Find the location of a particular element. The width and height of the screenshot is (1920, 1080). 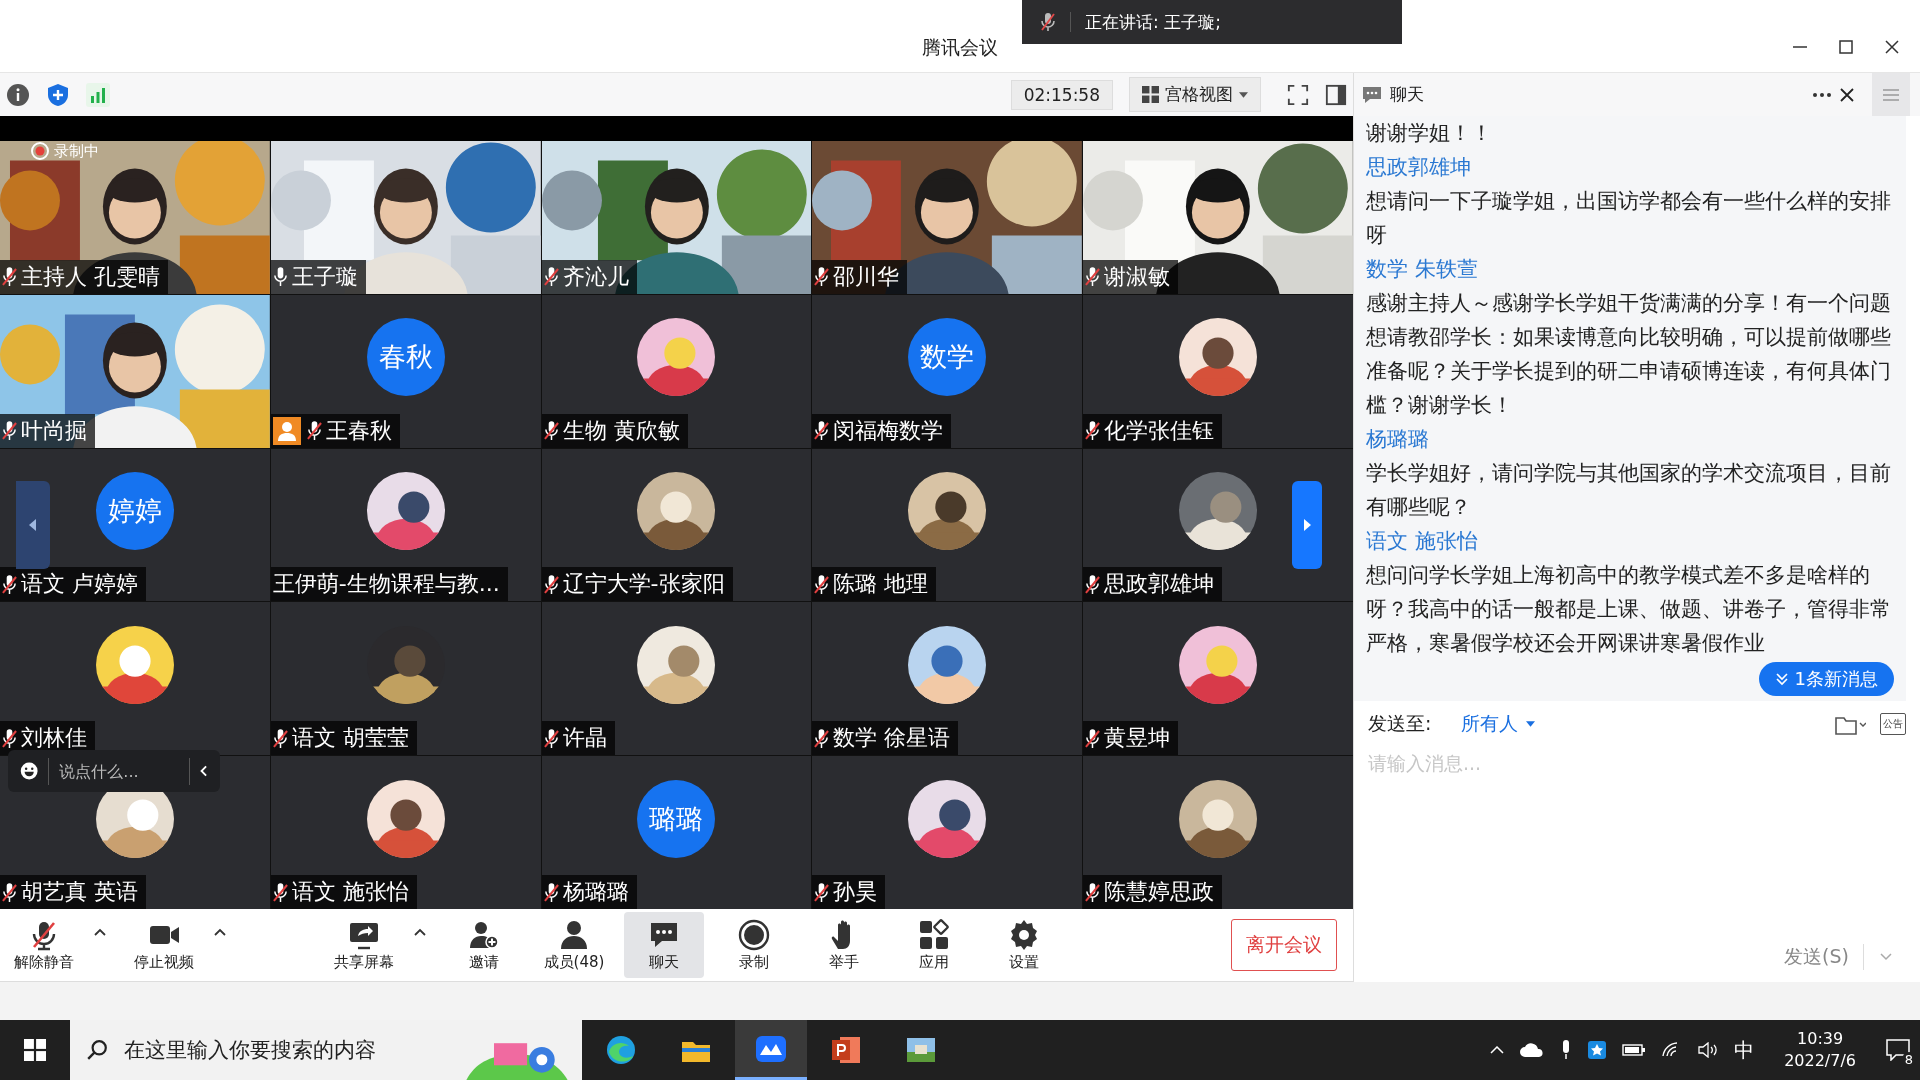

participant-name: 王子璇 is located at coordinates (324, 276).